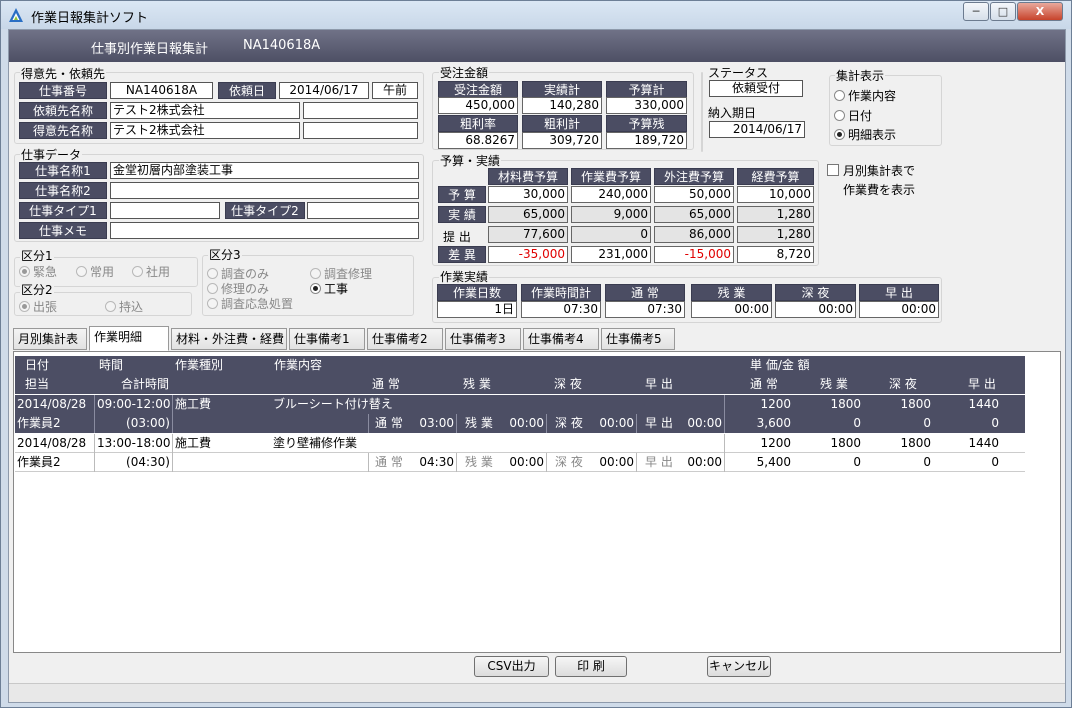  Describe the element at coordinates (151, 272) in the screenshot. I see `radio-company-use: 社用` at that location.